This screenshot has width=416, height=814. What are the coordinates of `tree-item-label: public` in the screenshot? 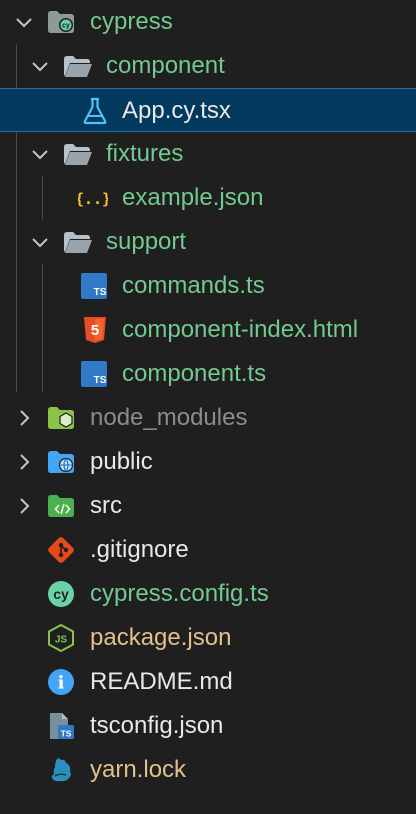 It's located at (121, 461).